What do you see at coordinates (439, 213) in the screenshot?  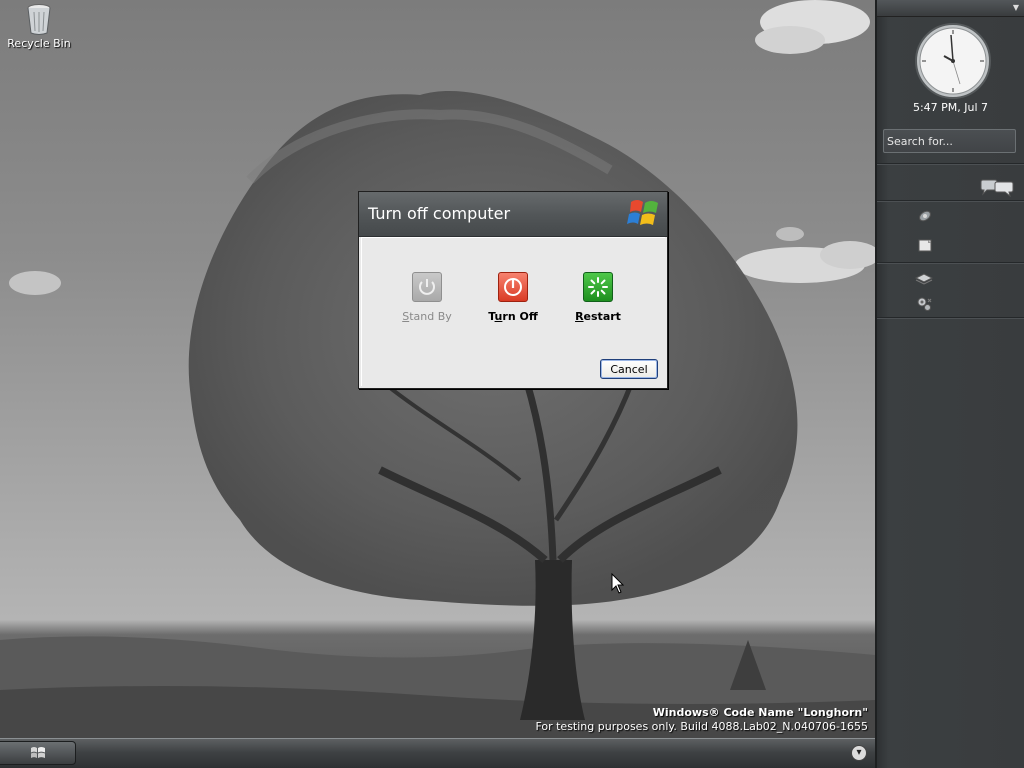 I see `dialog-title: Turn off computer` at bounding box center [439, 213].